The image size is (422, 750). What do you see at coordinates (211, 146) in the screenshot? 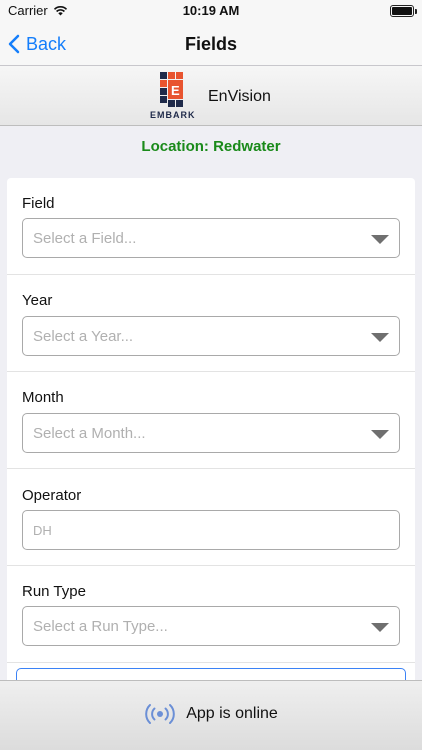
I see `location-label: Location: Redwater` at bounding box center [211, 146].